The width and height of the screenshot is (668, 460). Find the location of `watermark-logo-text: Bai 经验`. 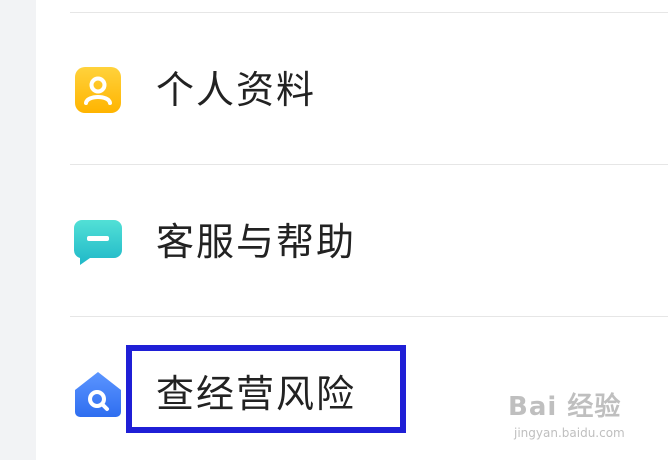

watermark-logo-text: Bai 经验 is located at coordinates (565, 407).